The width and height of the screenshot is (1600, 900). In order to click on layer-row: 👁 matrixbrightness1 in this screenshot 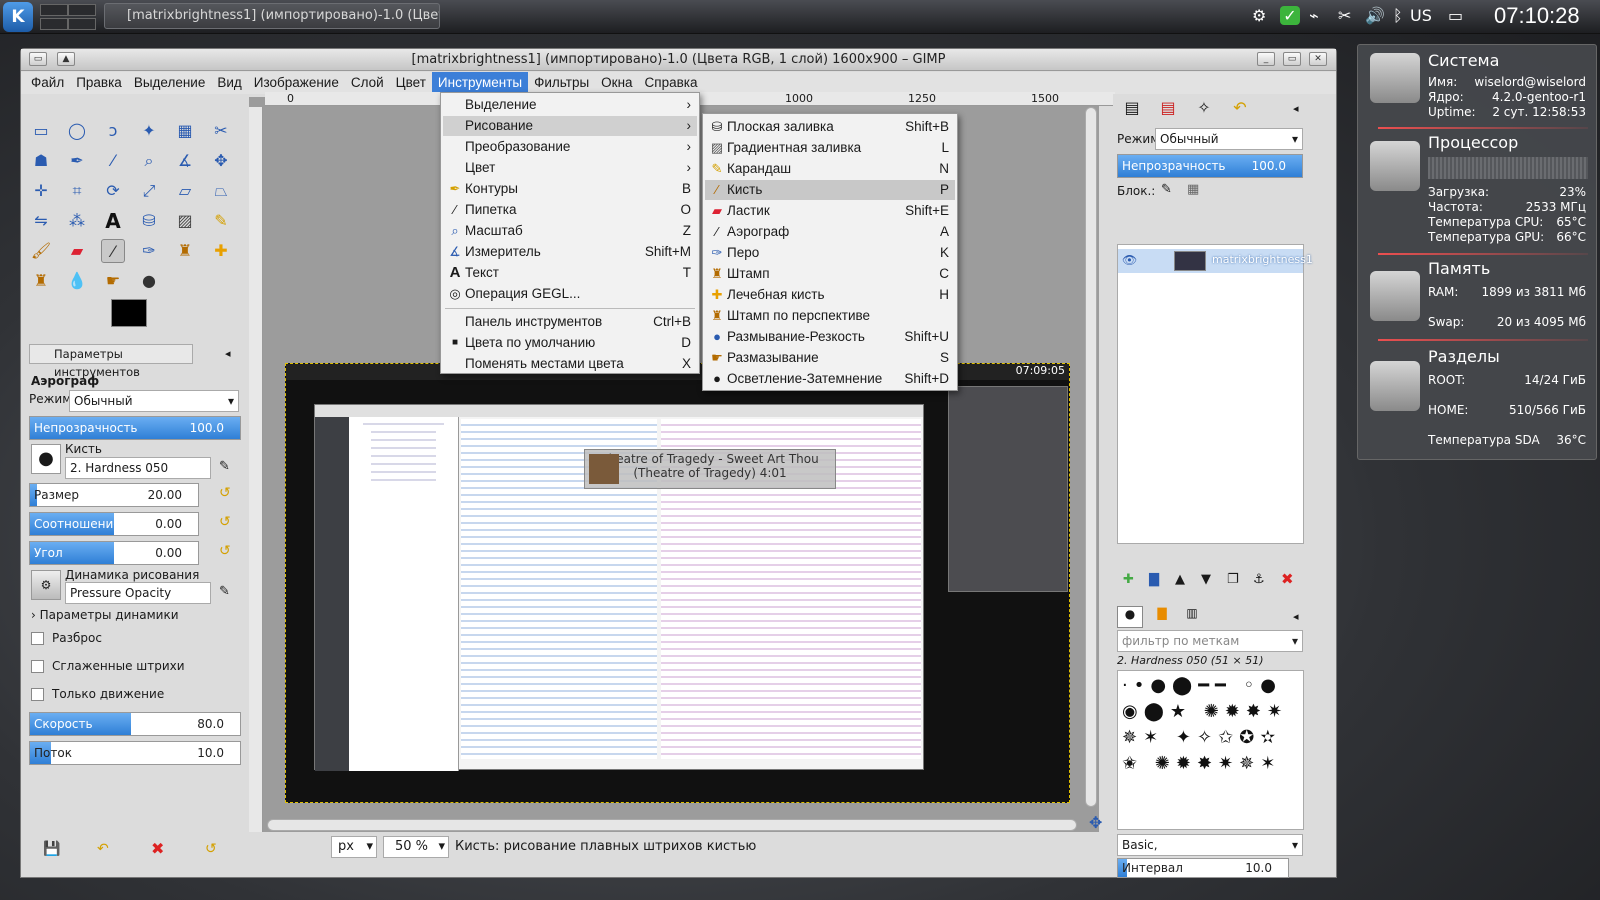, I will do `click(1215, 261)`.